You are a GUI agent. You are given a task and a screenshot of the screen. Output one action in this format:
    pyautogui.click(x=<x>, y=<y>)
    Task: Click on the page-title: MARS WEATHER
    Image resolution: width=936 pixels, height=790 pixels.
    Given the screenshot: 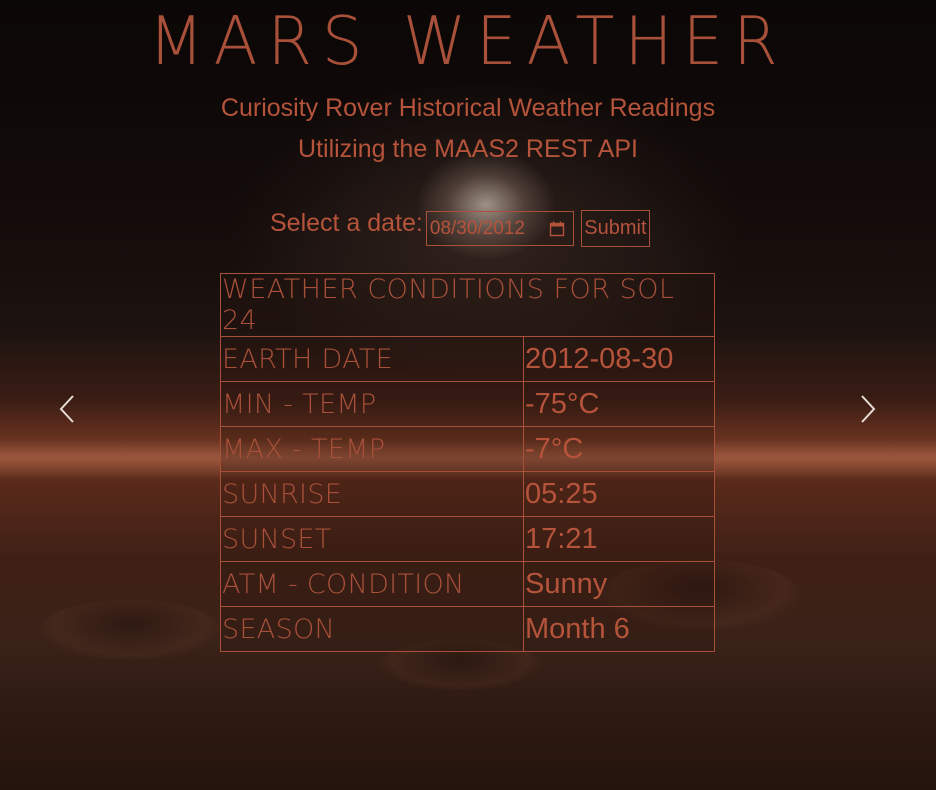 What is the action you would take?
    pyautogui.click(x=468, y=42)
    